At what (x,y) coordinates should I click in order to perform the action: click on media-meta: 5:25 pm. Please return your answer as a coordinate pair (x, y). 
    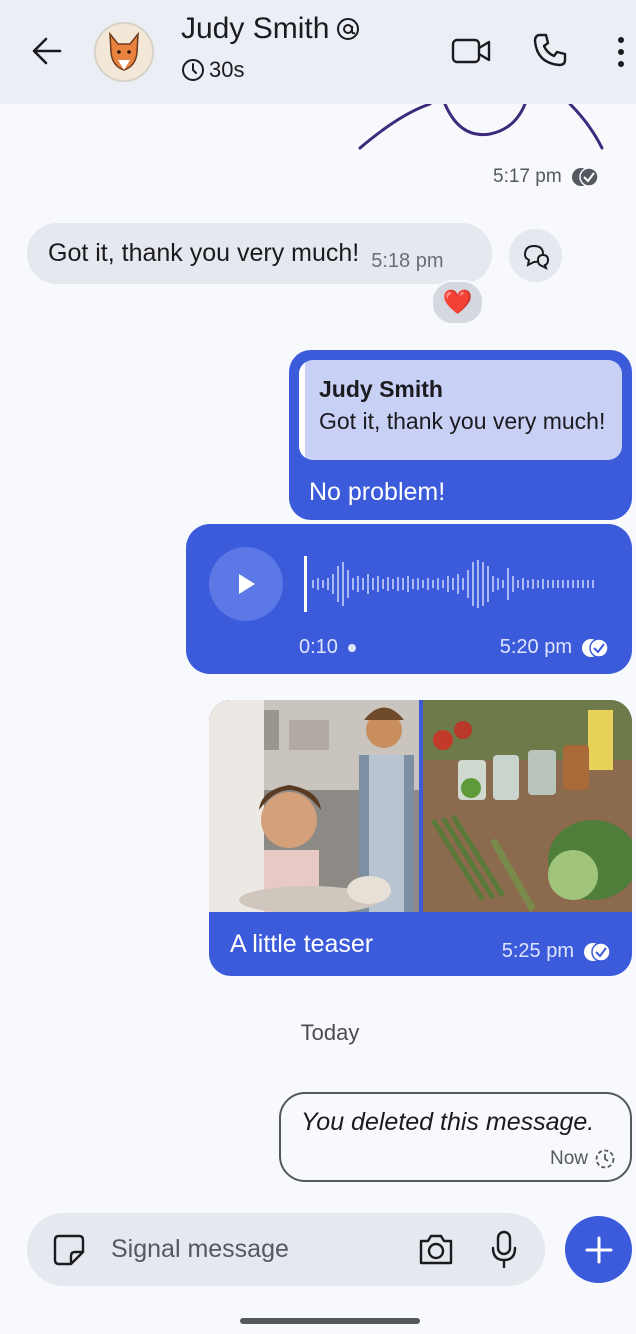
    Looking at the image, I should click on (557, 951).